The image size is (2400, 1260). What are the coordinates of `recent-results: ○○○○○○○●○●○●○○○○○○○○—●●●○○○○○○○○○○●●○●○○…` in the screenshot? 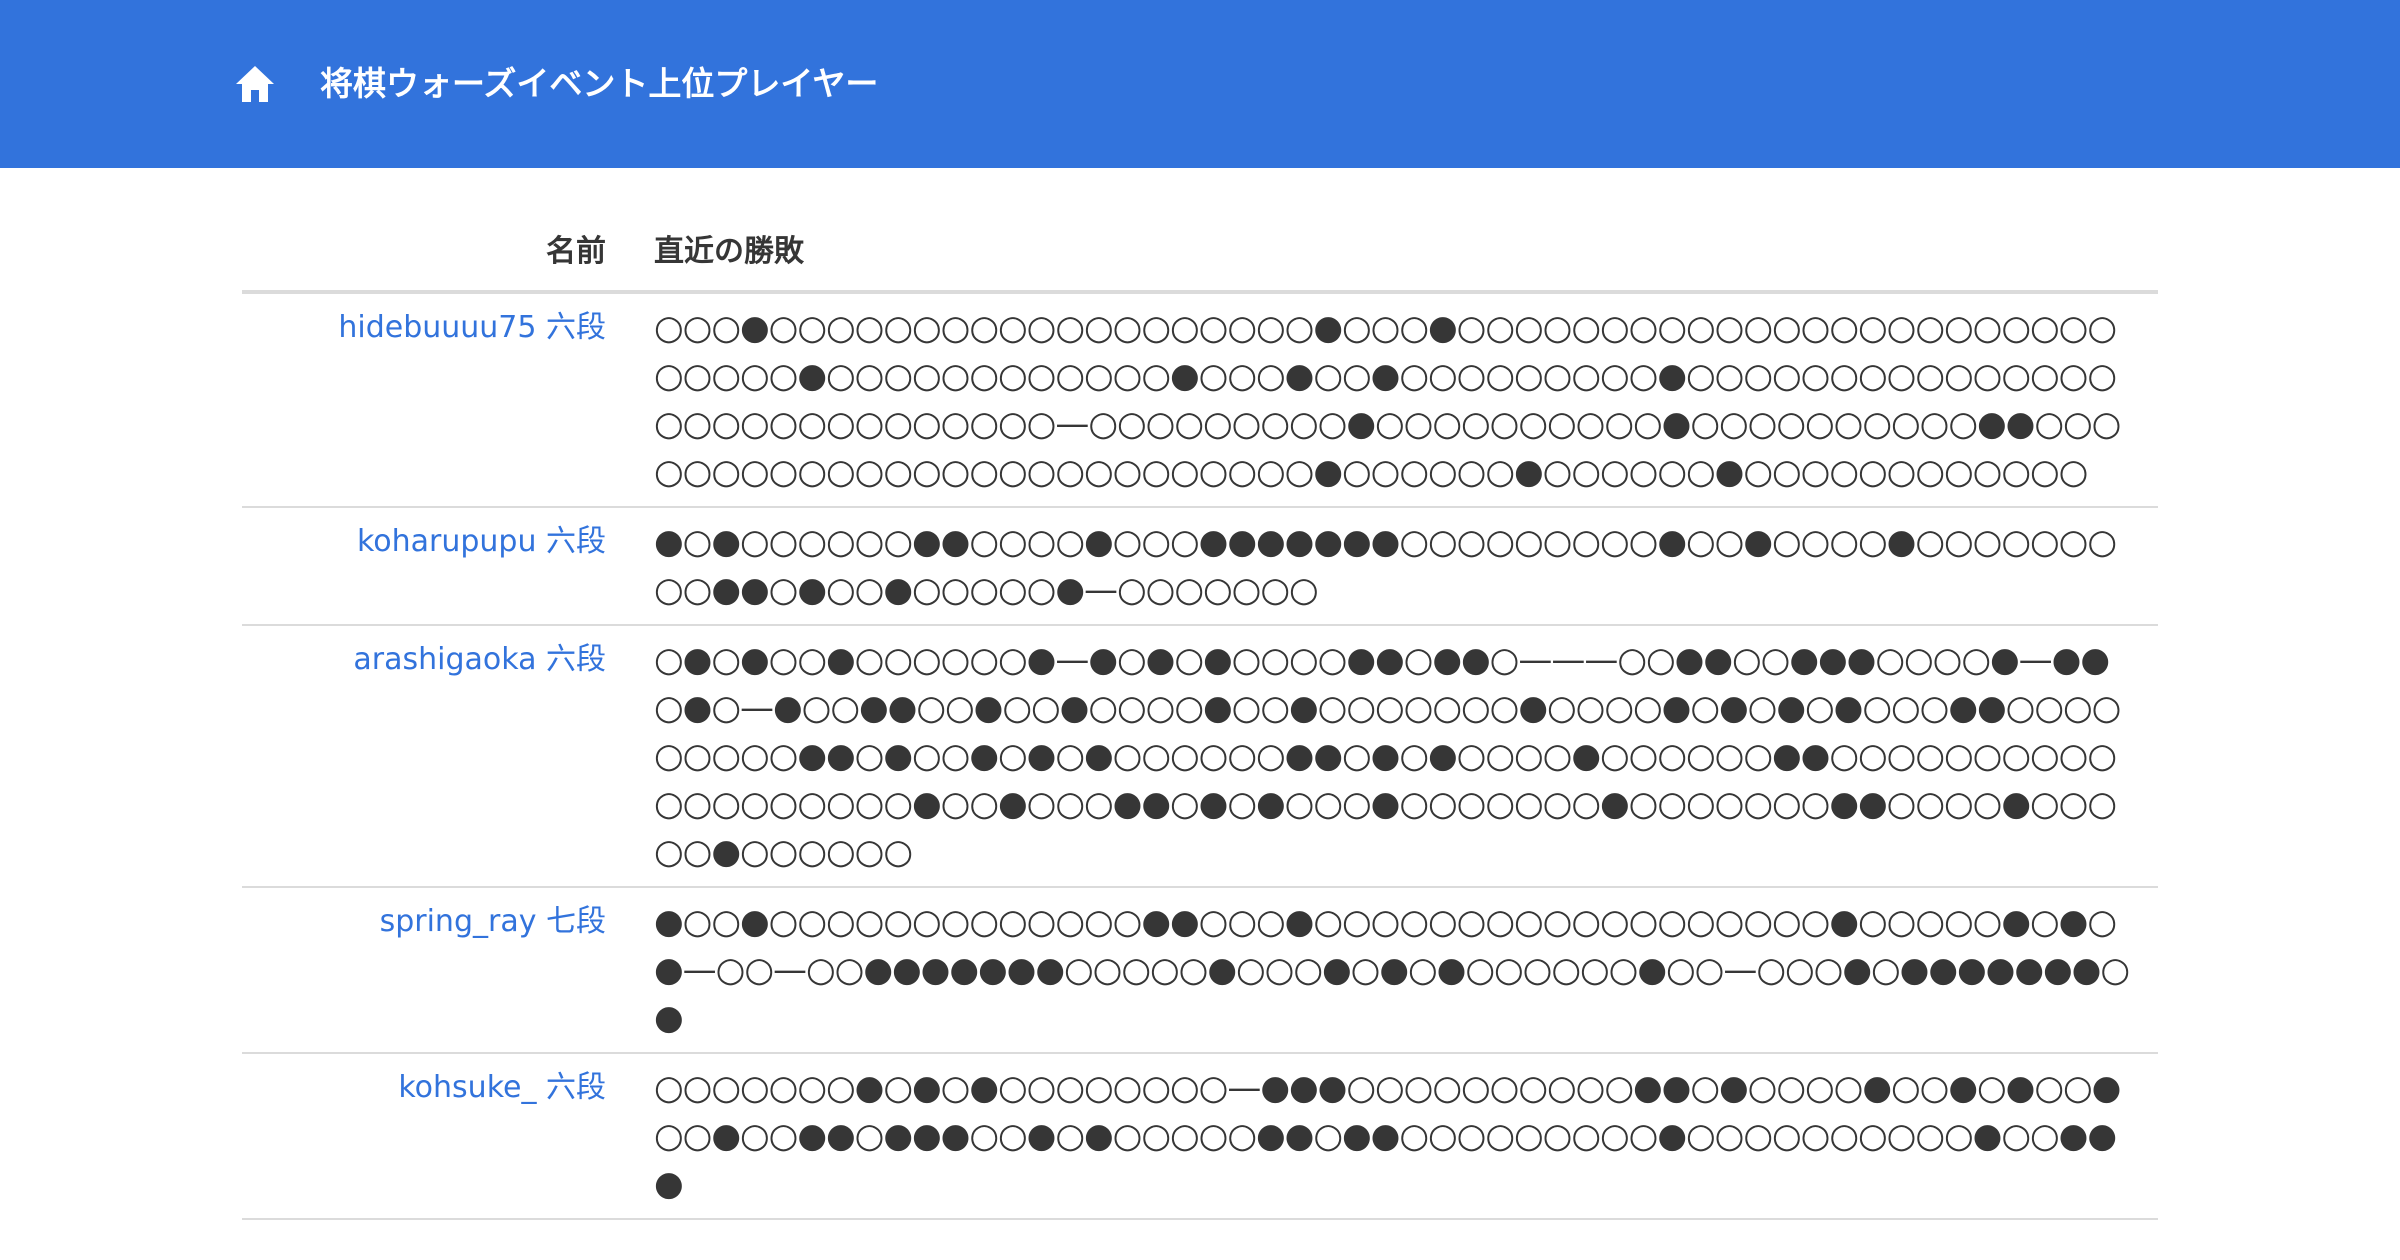 It's located at (1387, 1136).